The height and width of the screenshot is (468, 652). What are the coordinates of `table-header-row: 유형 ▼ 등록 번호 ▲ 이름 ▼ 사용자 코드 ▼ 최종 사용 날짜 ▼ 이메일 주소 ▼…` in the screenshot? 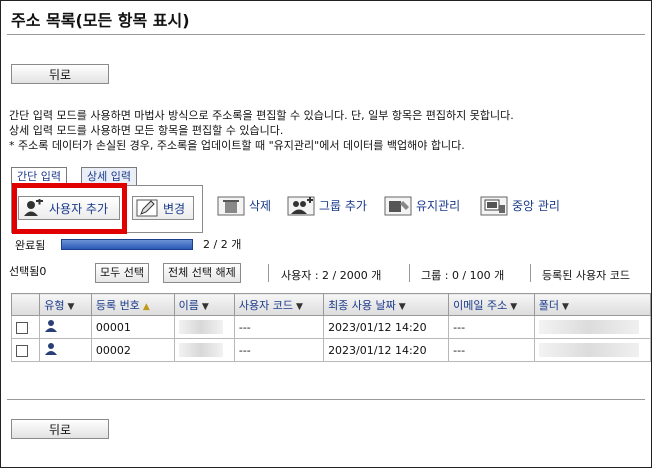 It's located at (330, 304).